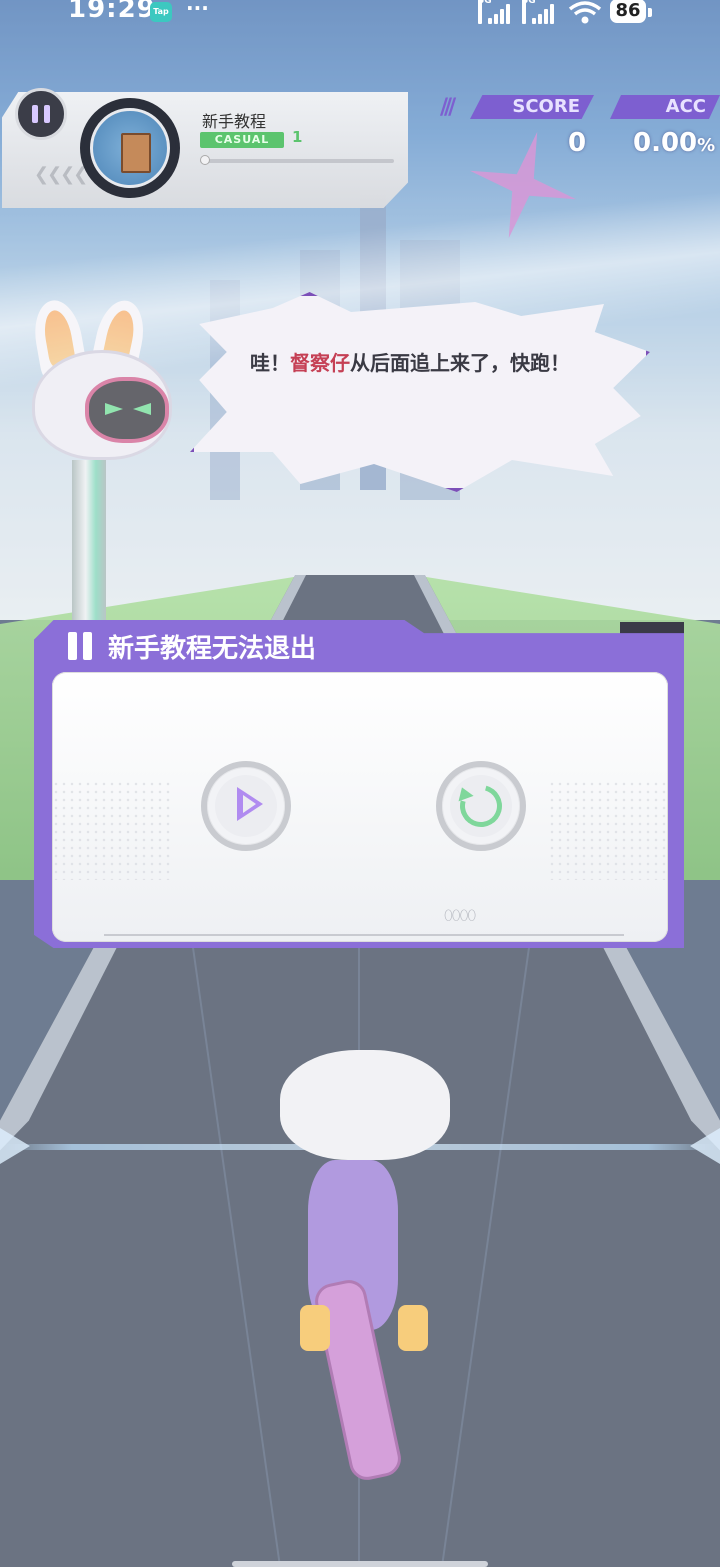 This screenshot has width=720, height=1567. What do you see at coordinates (577, 143) in the screenshot?
I see `score-value: 0` at bounding box center [577, 143].